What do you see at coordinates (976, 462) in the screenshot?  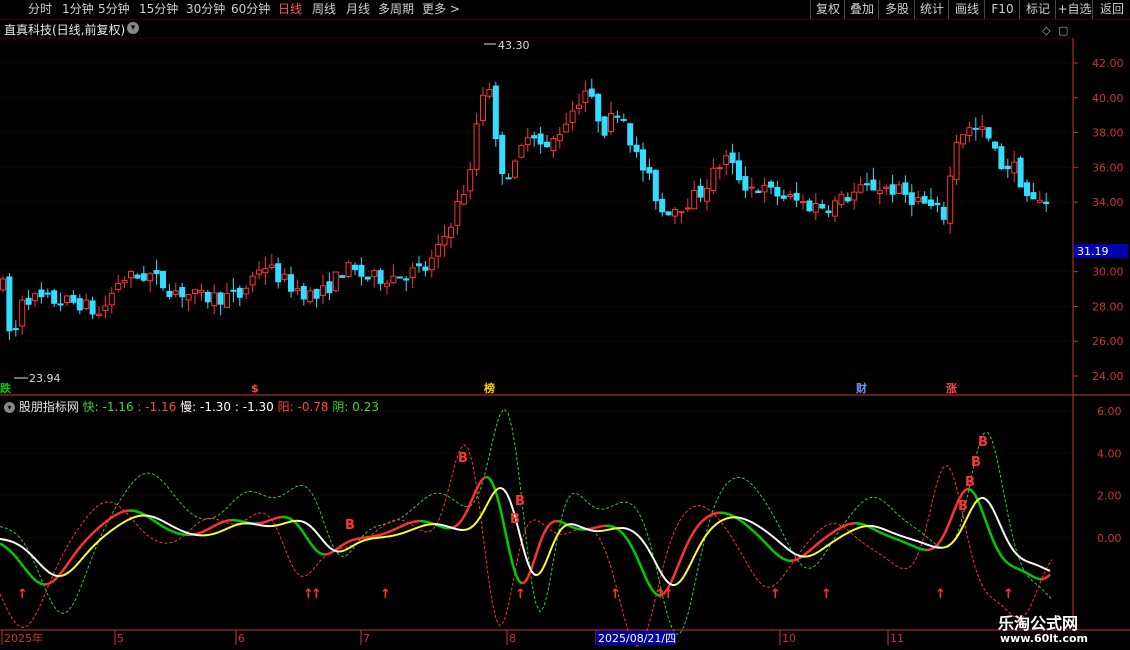 I see `buy-b-marker: B` at bounding box center [976, 462].